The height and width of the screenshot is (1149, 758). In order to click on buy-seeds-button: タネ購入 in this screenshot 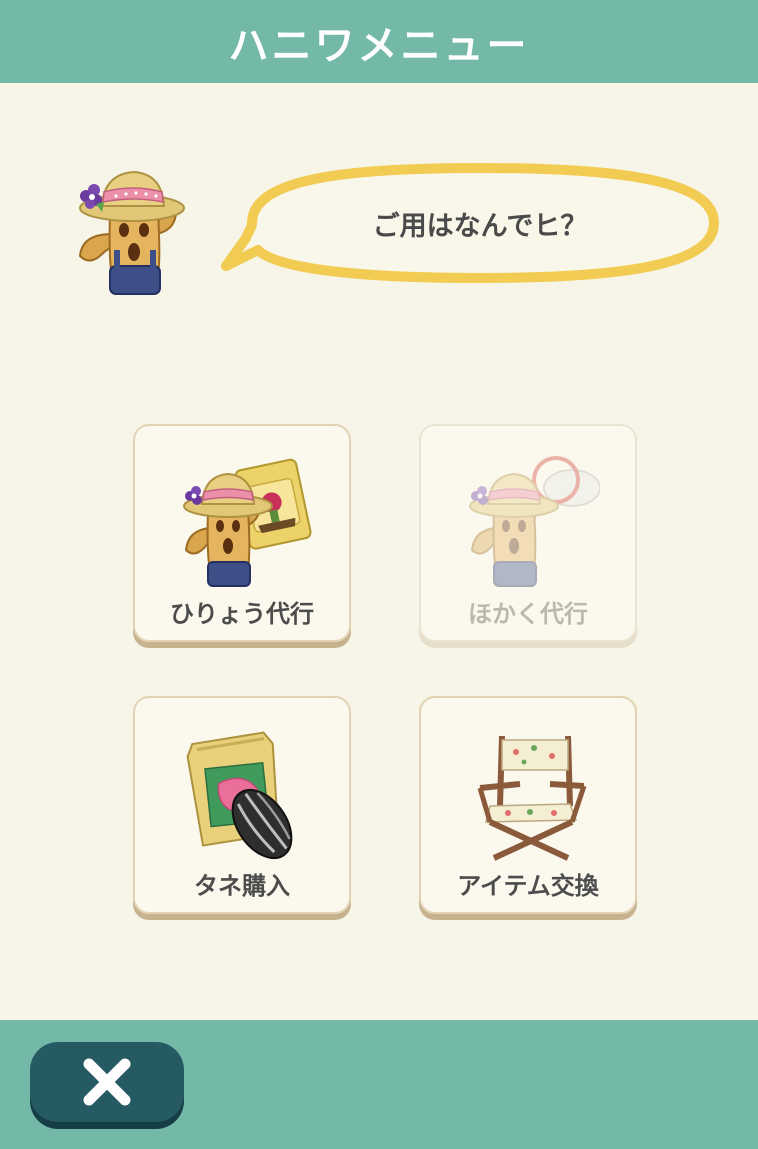, I will do `click(242, 805)`.